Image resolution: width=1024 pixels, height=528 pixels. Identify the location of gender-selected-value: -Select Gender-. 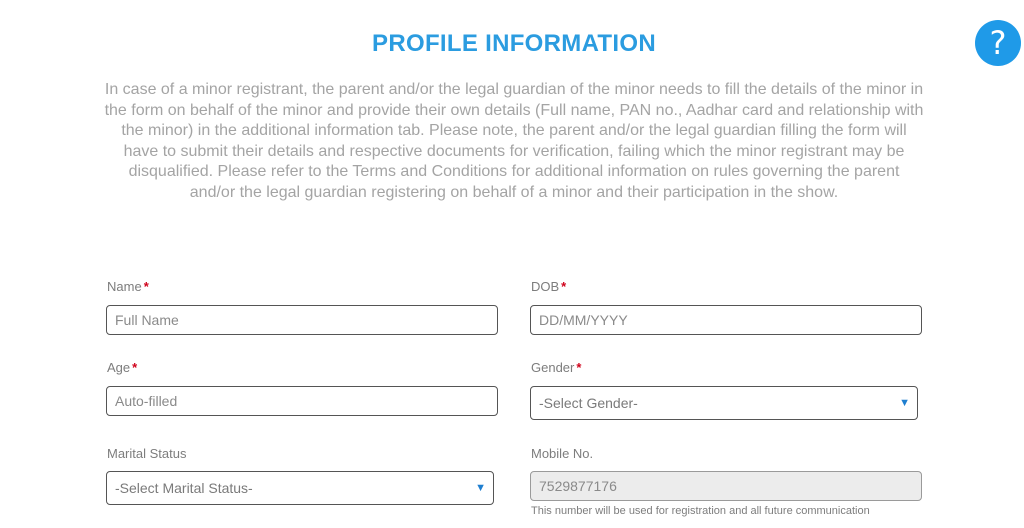
(588, 403).